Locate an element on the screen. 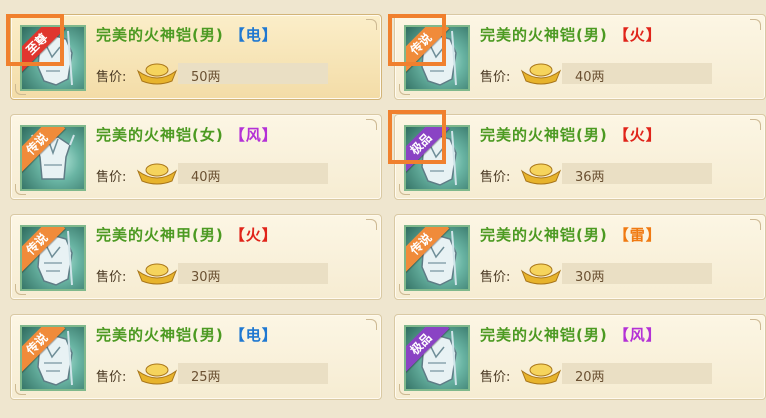 Image resolution: width=766 pixels, height=418 pixels. price-value: 50两 is located at coordinates (206, 77).